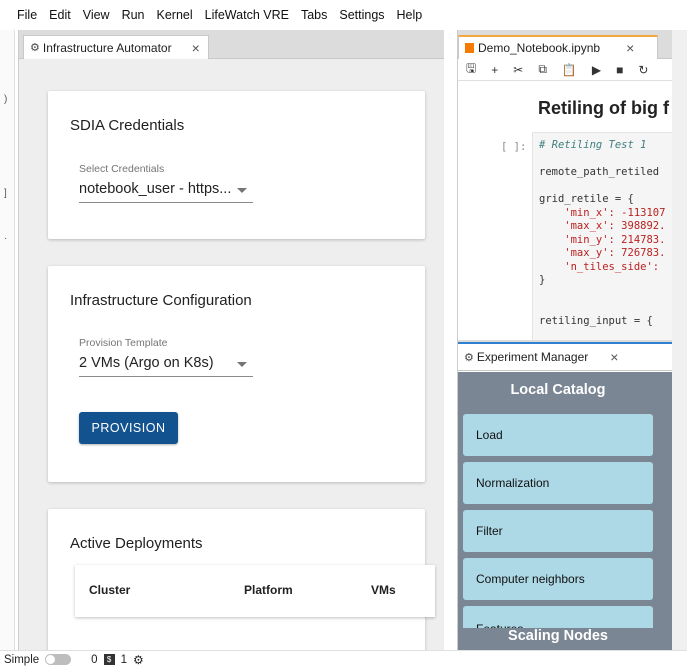 This screenshot has height=668, width=687. Describe the element at coordinates (558, 390) in the screenshot. I see `catalog-title: Local Catalog` at that location.